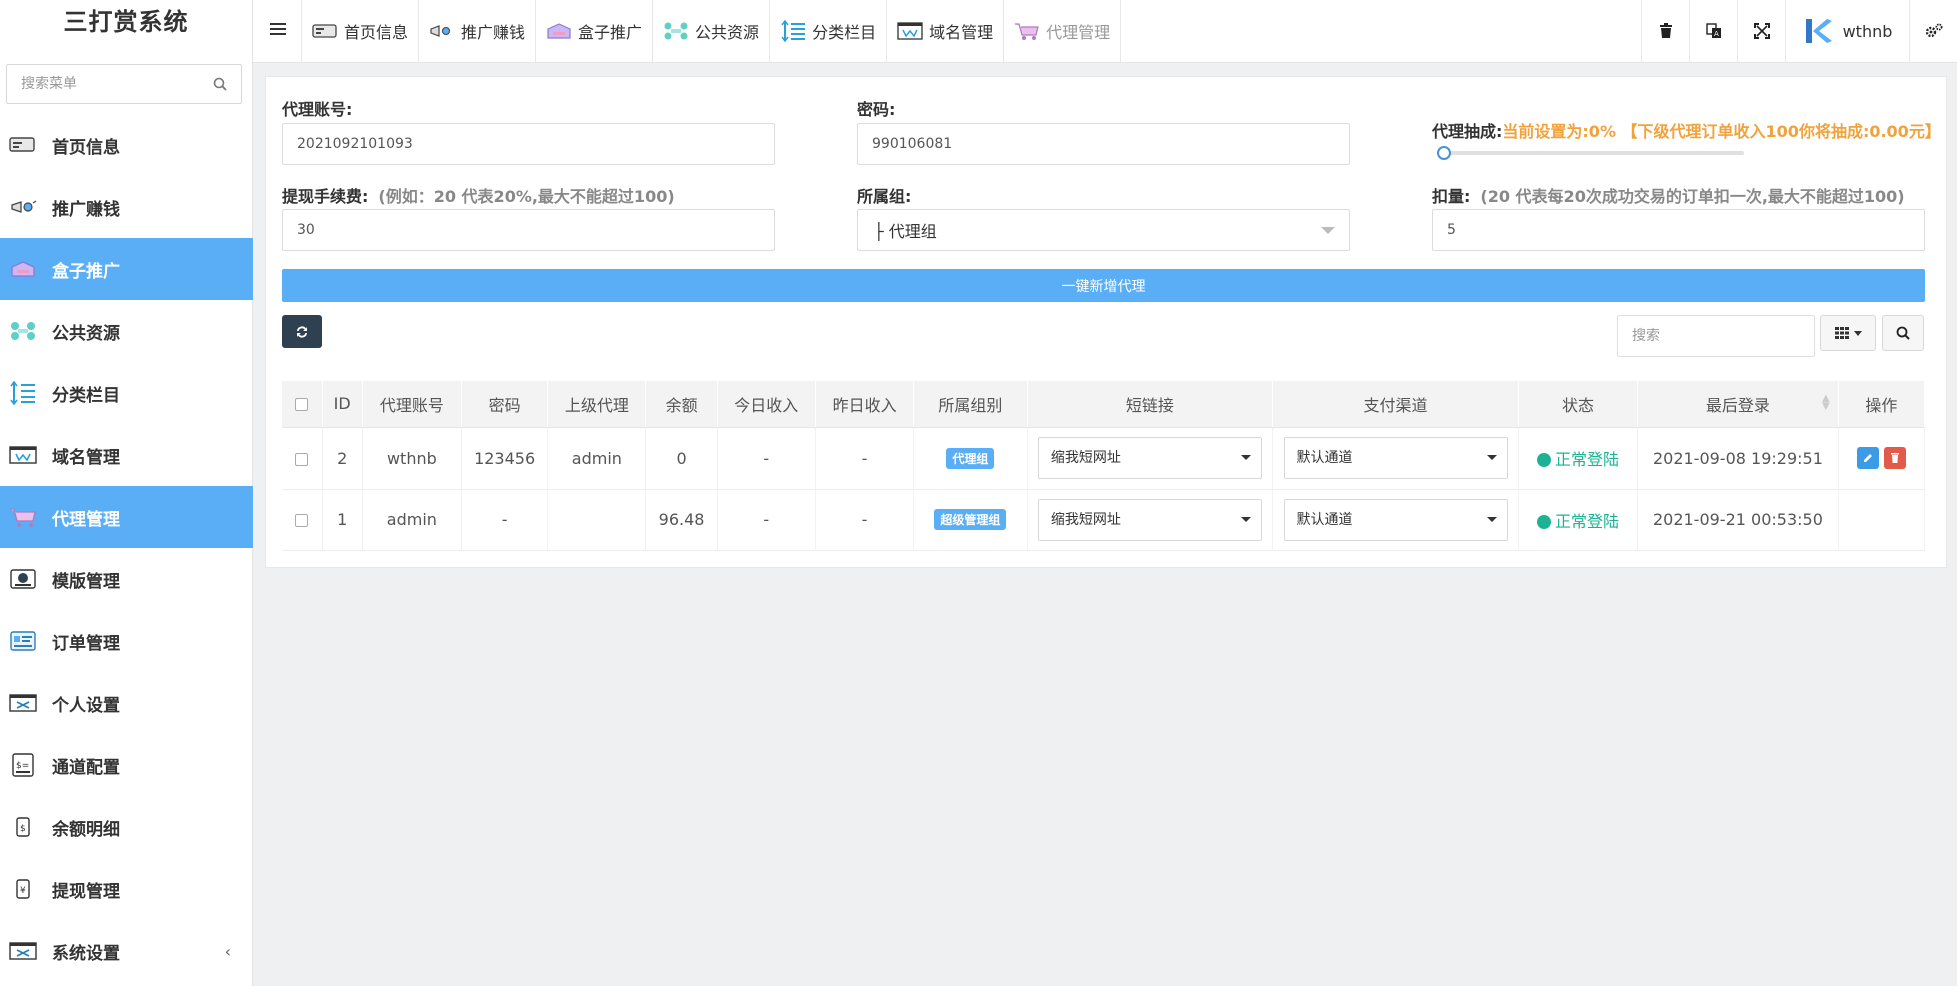  What do you see at coordinates (1395, 404) in the screenshot?
I see `col-pay-channel: 支付渠道` at bounding box center [1395, 404].